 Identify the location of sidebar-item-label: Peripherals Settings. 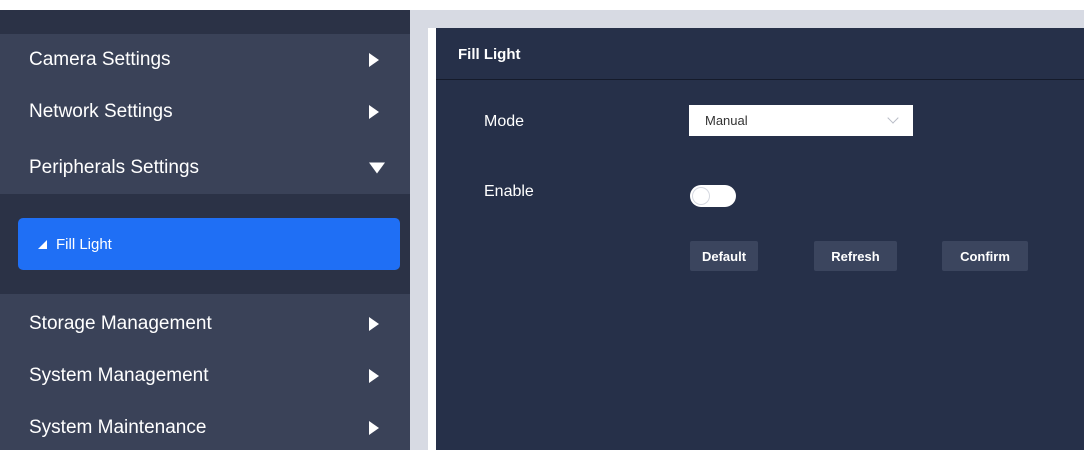
(114, 167).